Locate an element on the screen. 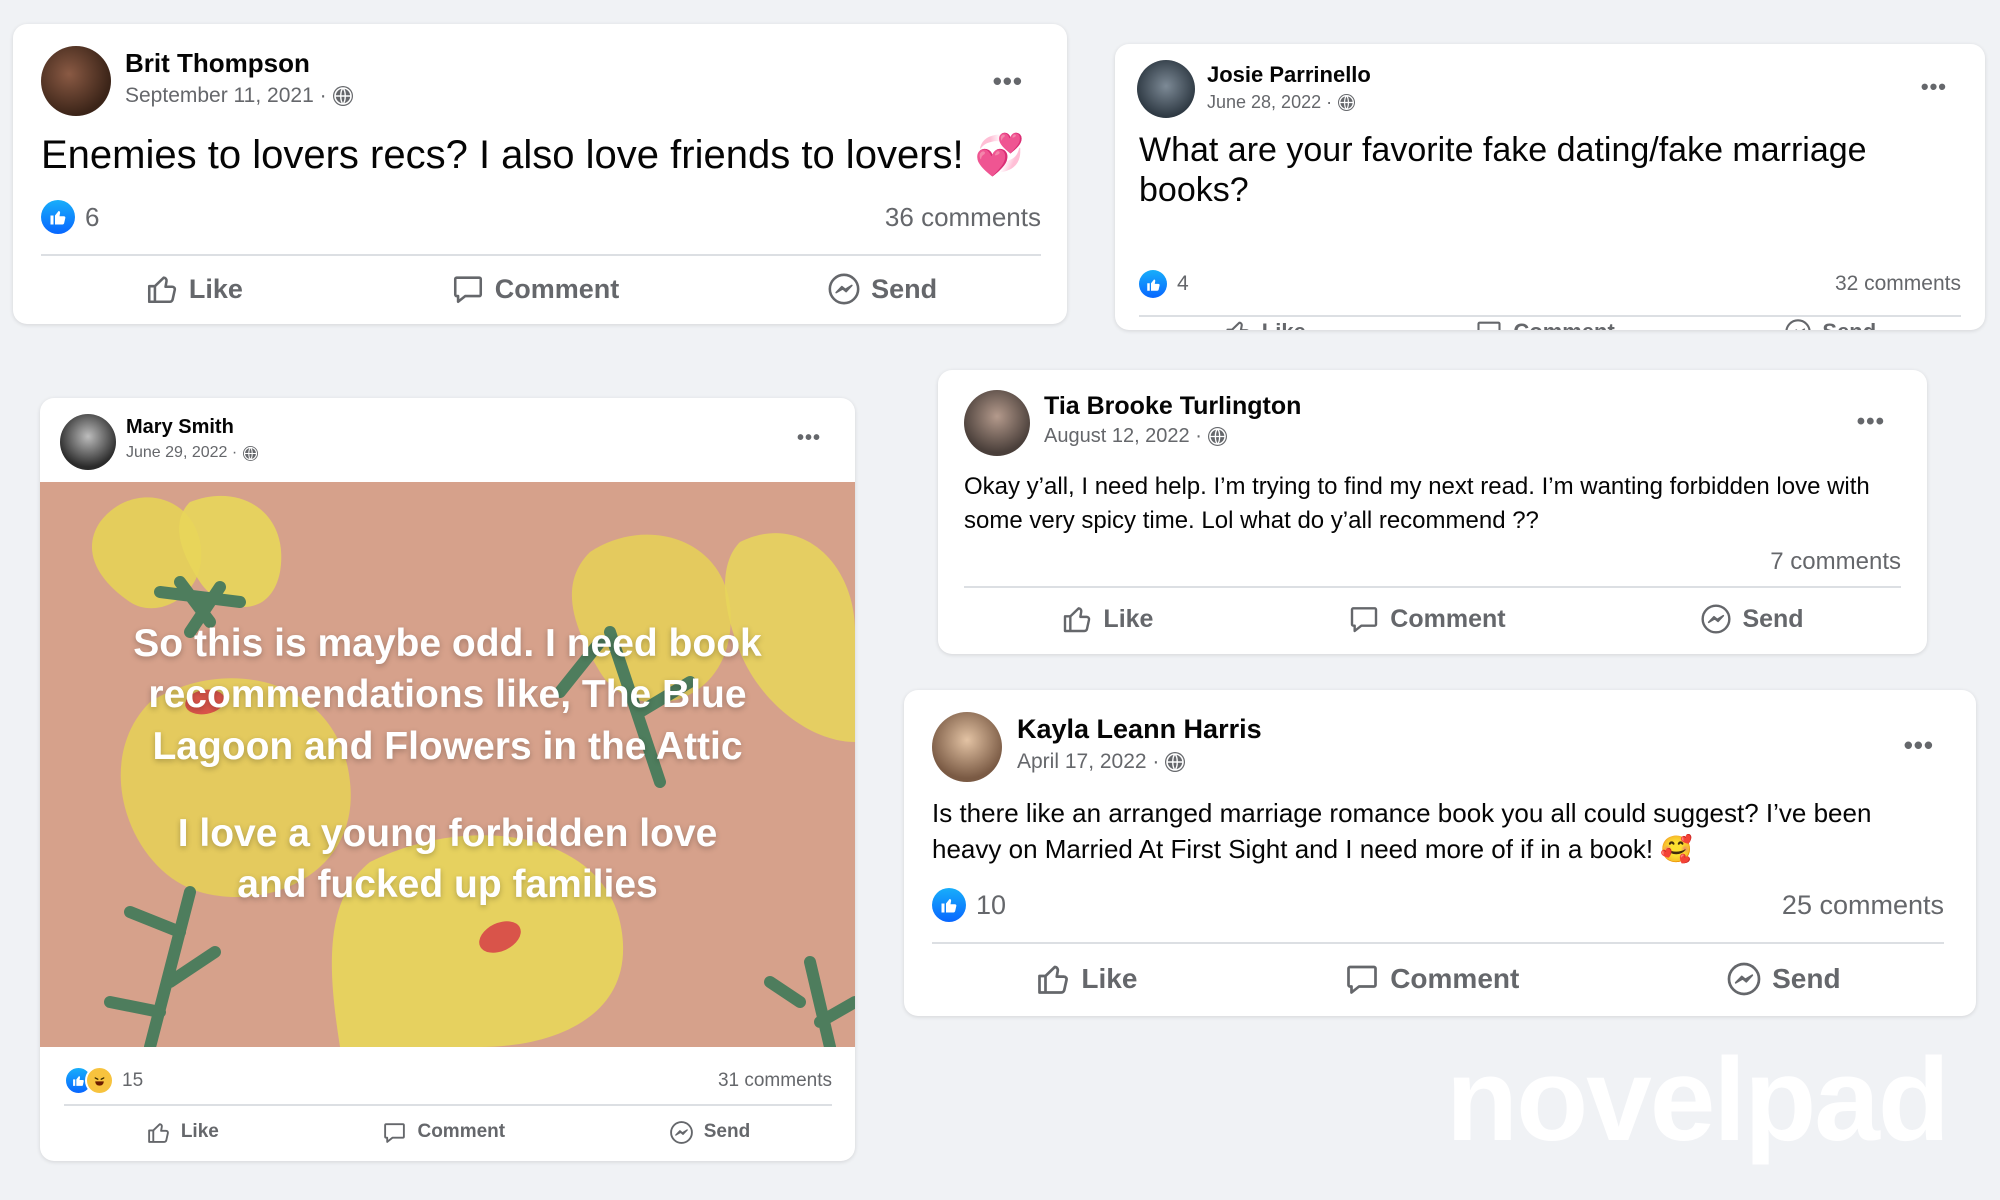  post-date: April 17, 2022 · is located at coordinates (1088, 762).